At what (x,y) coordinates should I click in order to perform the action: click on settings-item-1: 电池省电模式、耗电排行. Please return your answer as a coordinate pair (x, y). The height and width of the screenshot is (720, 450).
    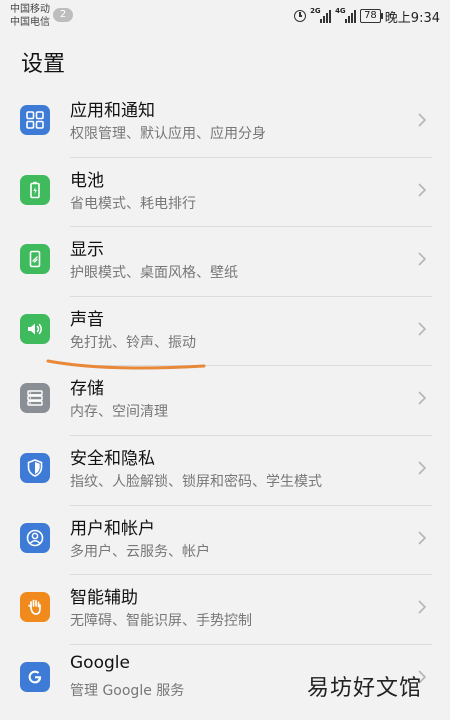
    Looking at the image, I should click on (225, 193).